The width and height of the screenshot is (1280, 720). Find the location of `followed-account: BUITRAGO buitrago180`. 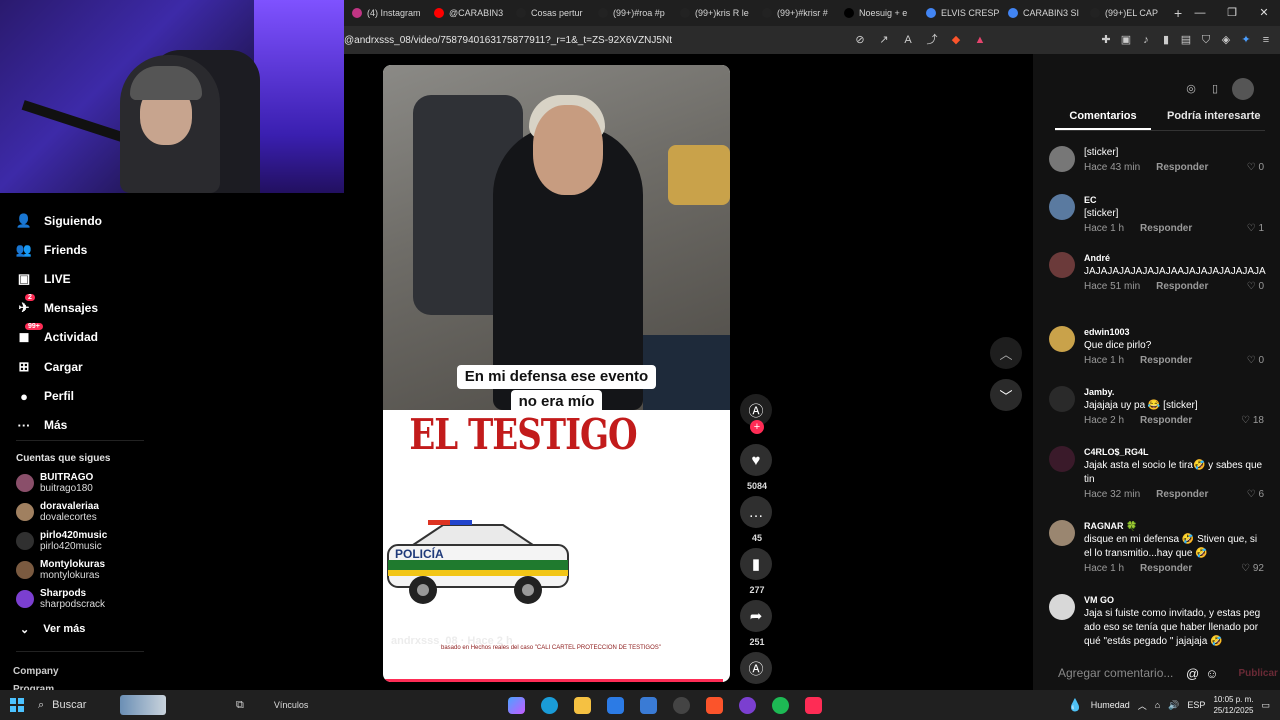

followed-account: BUITRAGO buitrago180 is located at coordinates (54, 483).